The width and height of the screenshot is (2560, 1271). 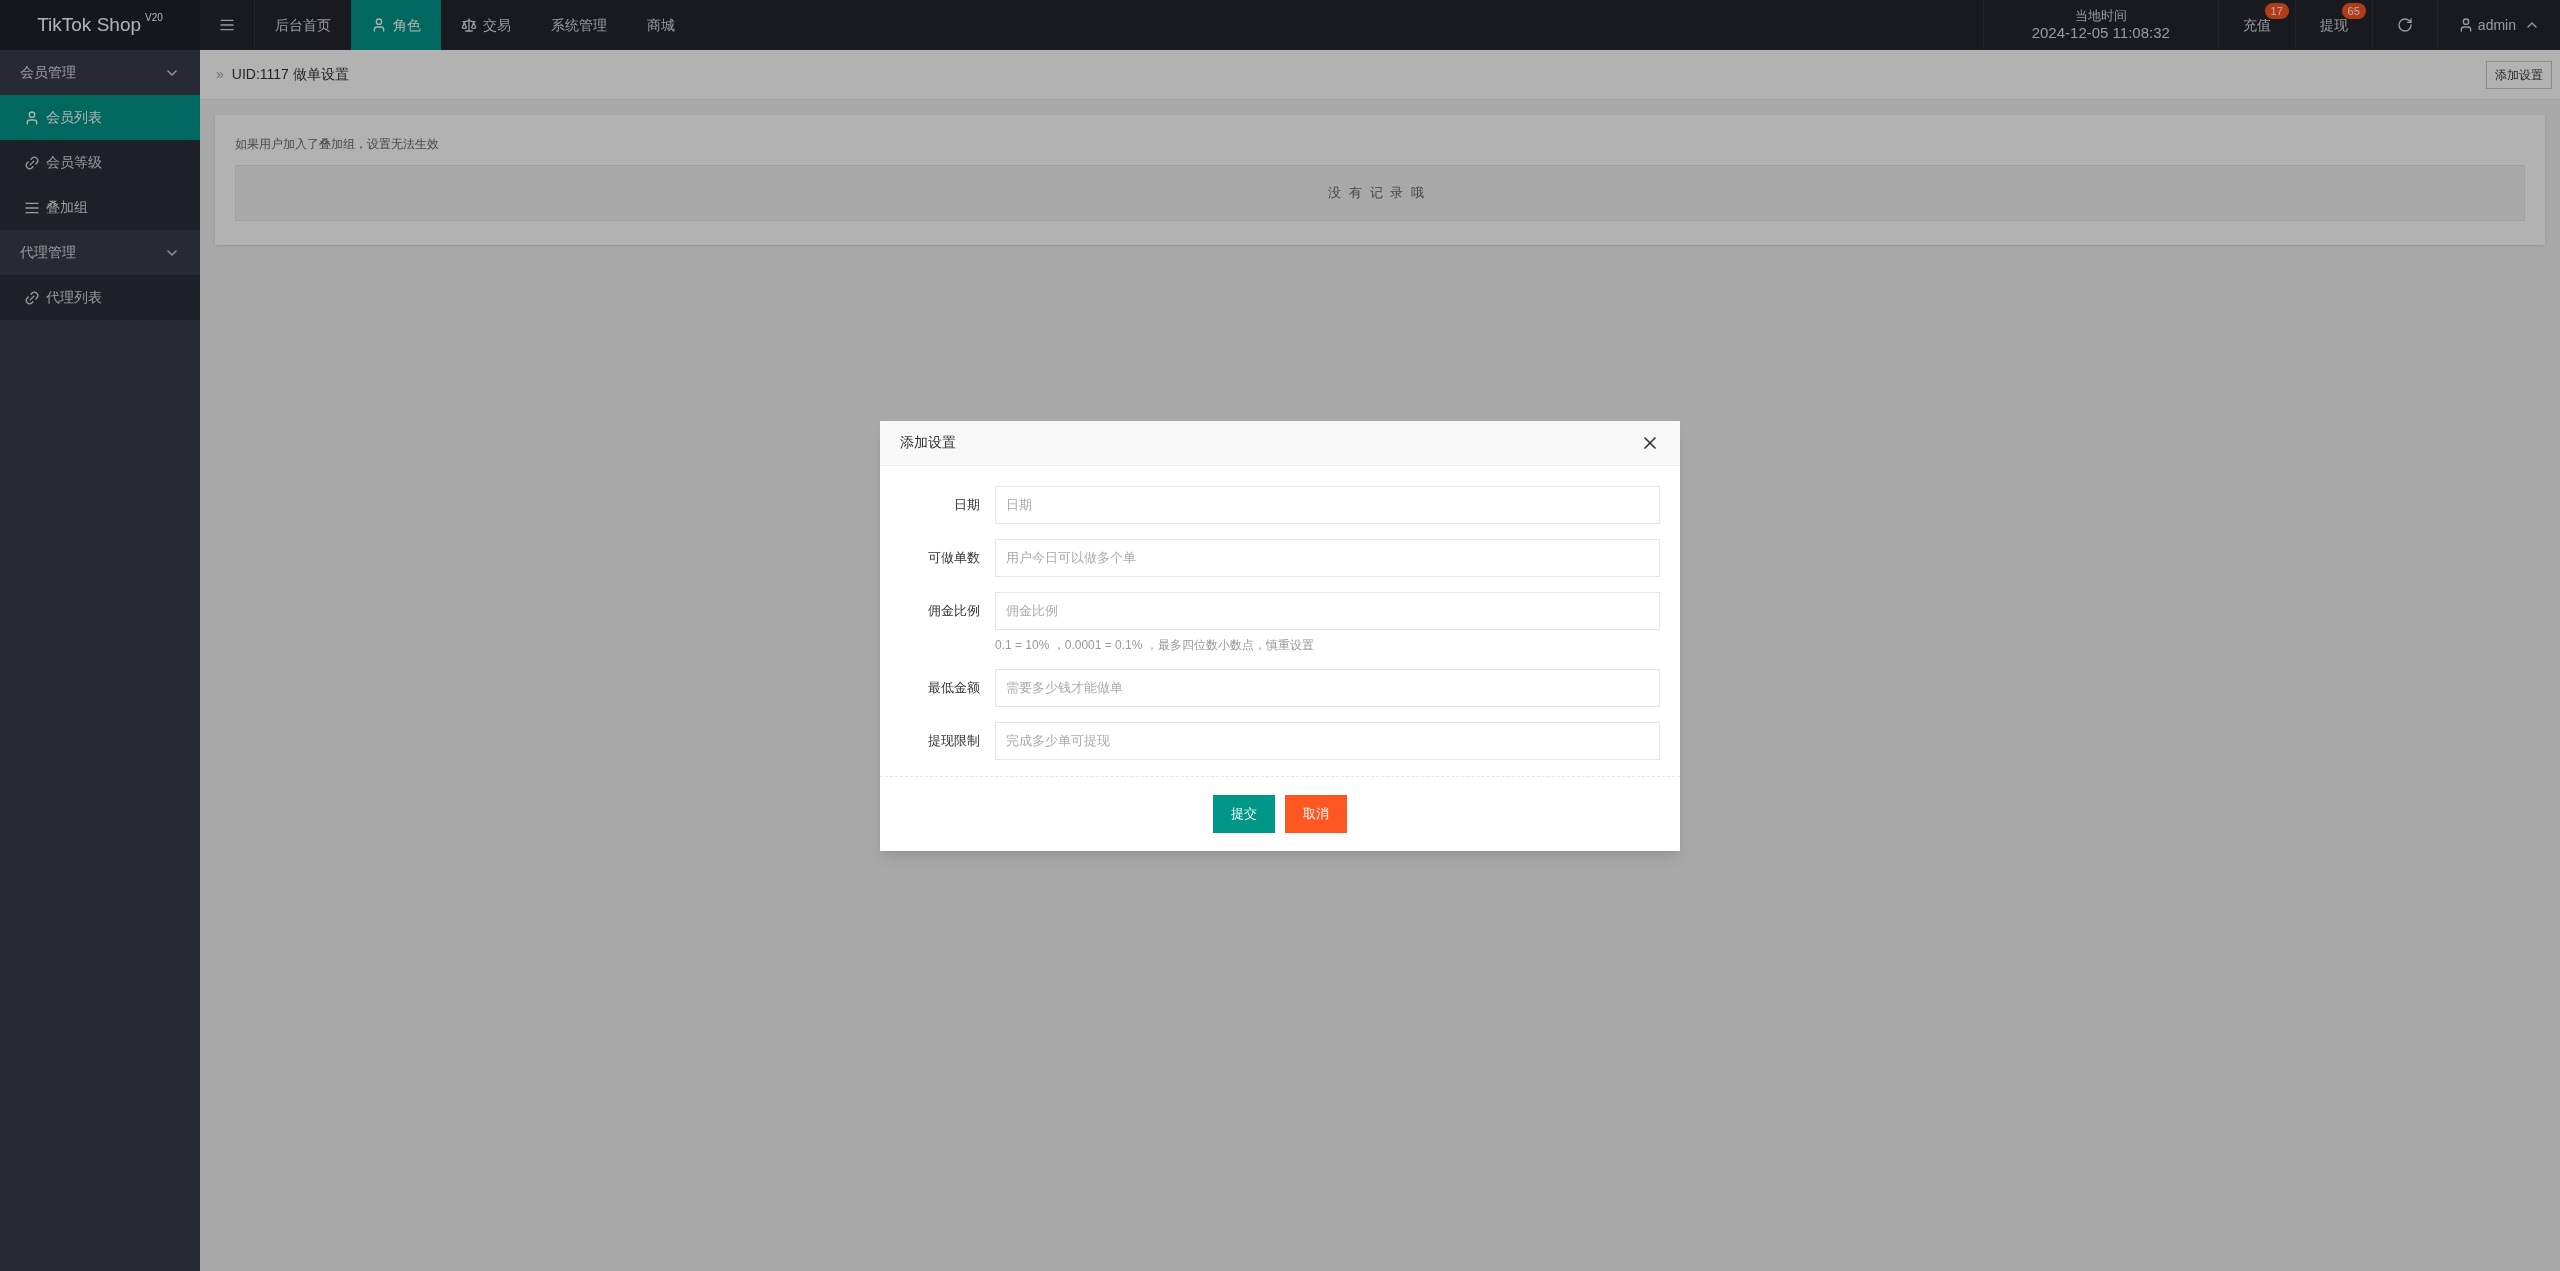 I want to click on nav-tab: 商城, so click(x=661, y=25).